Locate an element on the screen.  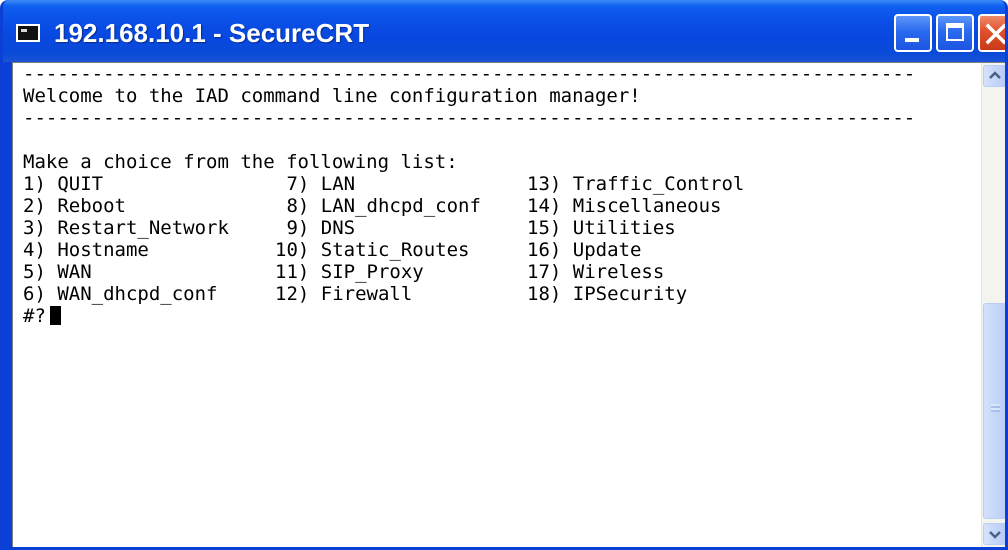
menu-option: 9) DNS is located at coordinates (315, 228).